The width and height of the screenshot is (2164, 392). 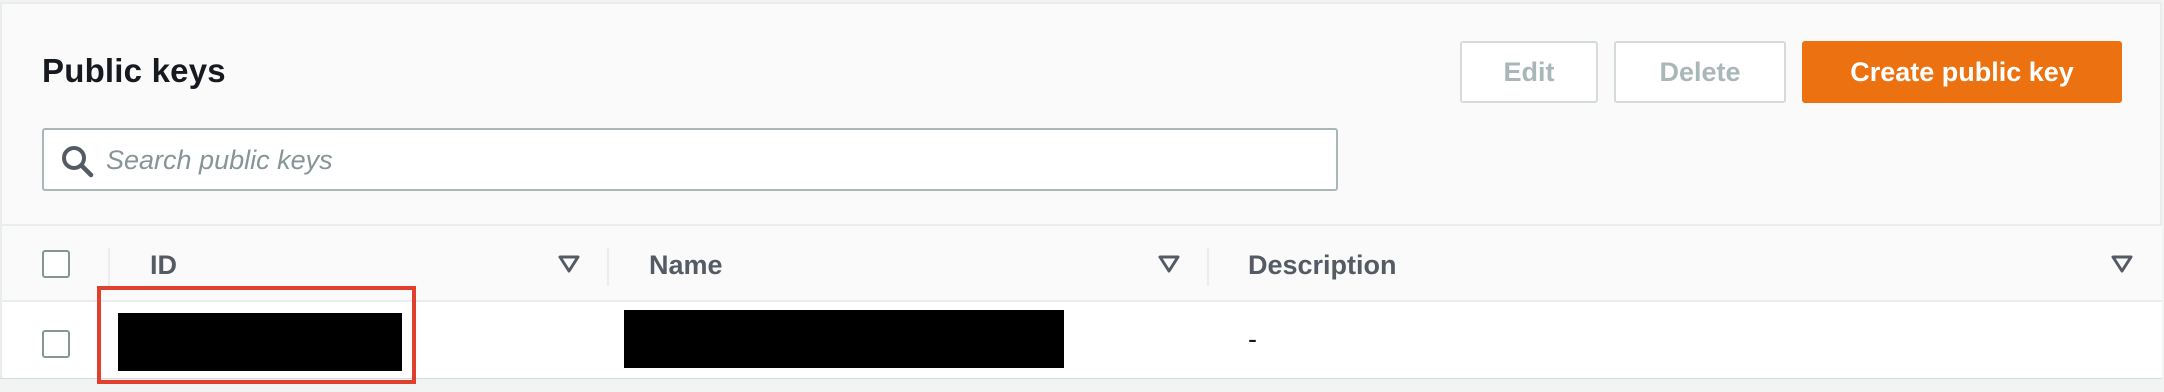 I want to click on sort-description-icon, so click(x=2122, y=264).